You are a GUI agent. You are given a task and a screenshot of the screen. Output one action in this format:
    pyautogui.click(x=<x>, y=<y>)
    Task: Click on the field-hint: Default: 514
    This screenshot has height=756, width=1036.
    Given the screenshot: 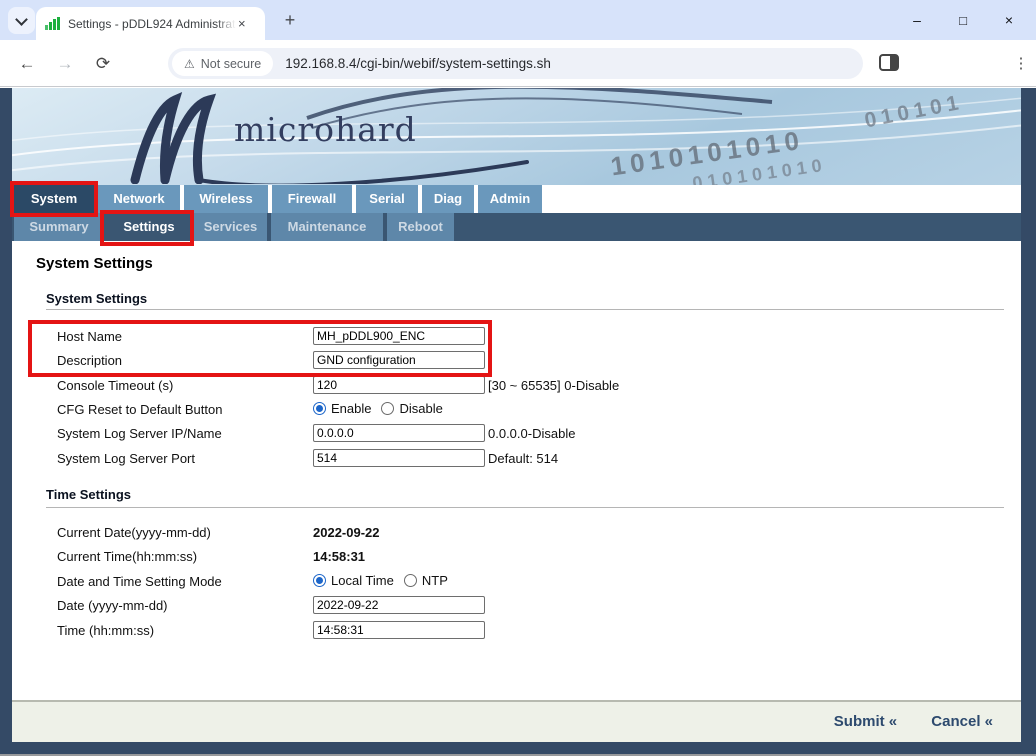 What is the action you would take?
    pyautogui.click(x=523, y=458)
    